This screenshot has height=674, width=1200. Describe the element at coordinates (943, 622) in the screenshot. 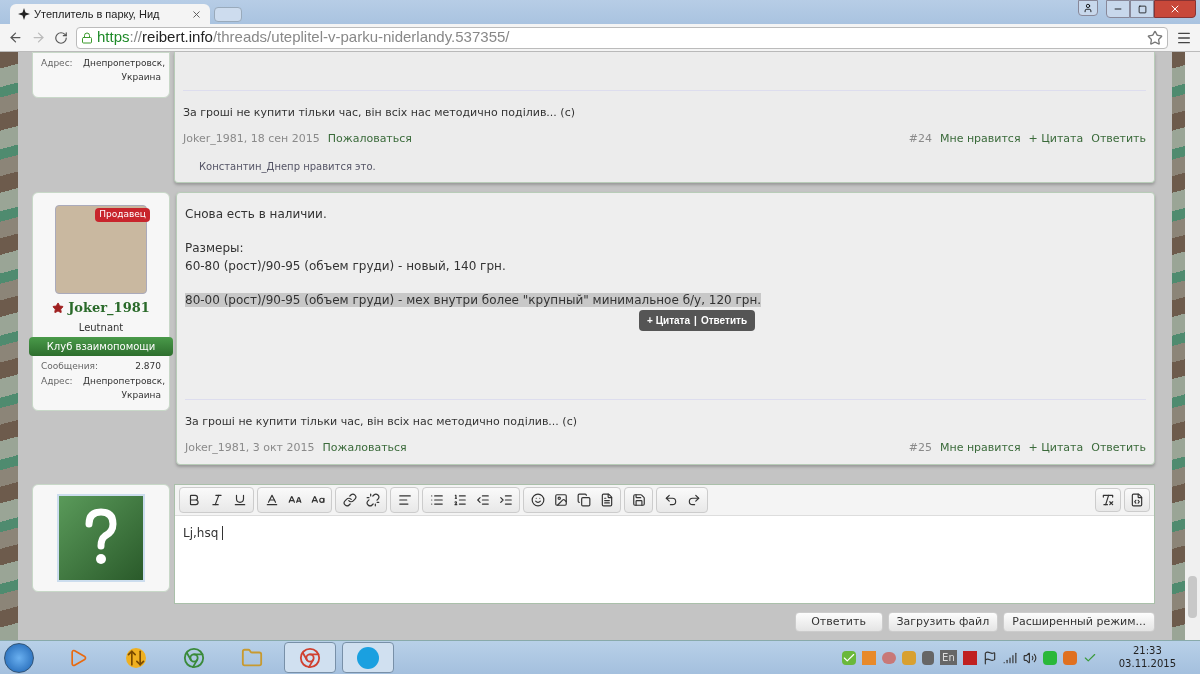

I see `form-button: Загрузить файл` at that location.